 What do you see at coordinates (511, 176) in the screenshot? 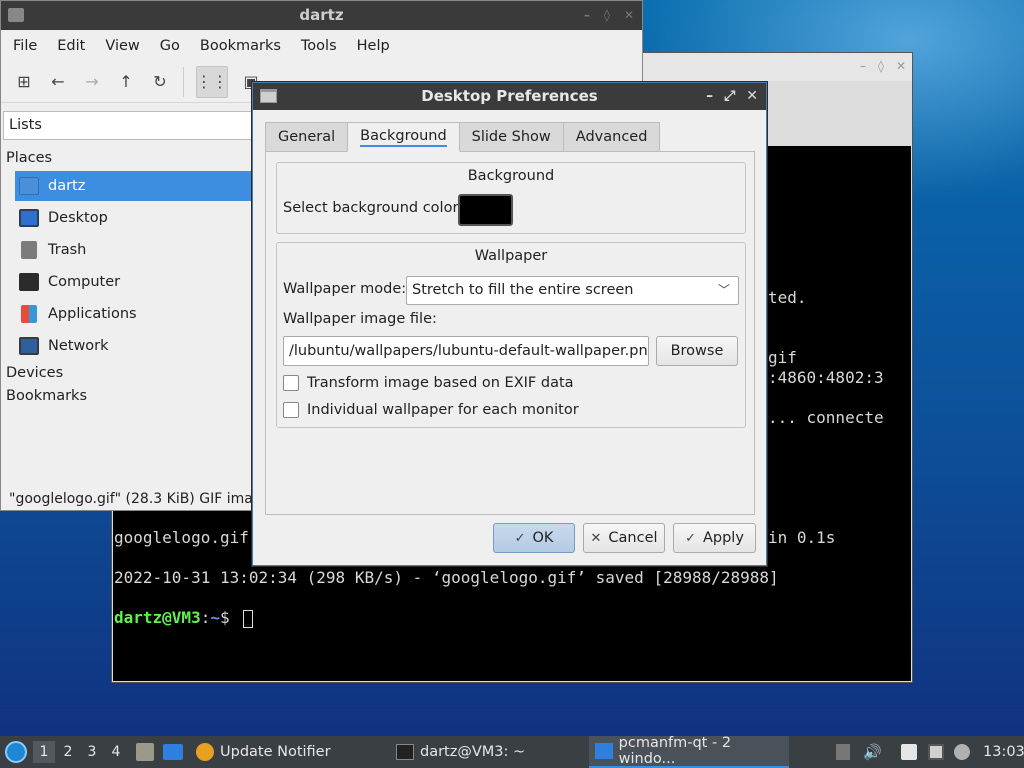
I see `group-title: Background` at bounding box center [511, 176].